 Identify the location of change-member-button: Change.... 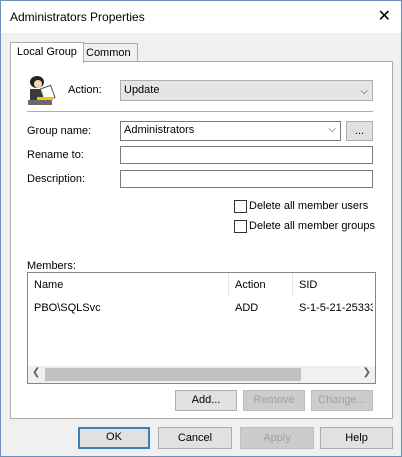
(342, 400).